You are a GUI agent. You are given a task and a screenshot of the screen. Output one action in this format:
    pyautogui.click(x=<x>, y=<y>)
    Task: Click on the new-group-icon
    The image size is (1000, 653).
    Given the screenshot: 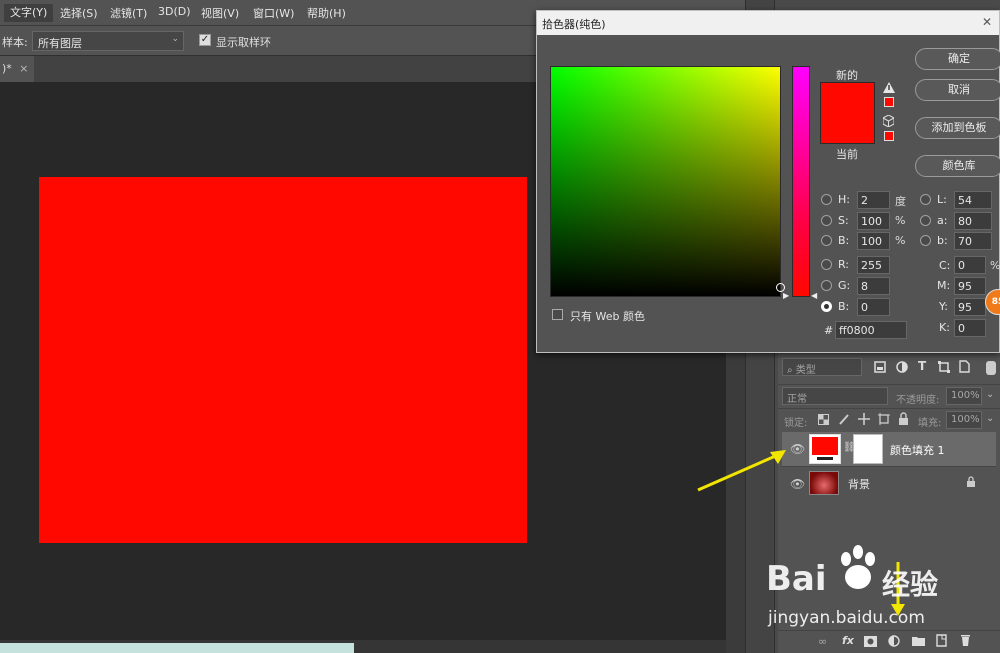 What is the action you would take?
    pyautogui.click(x=918, y=640)
    